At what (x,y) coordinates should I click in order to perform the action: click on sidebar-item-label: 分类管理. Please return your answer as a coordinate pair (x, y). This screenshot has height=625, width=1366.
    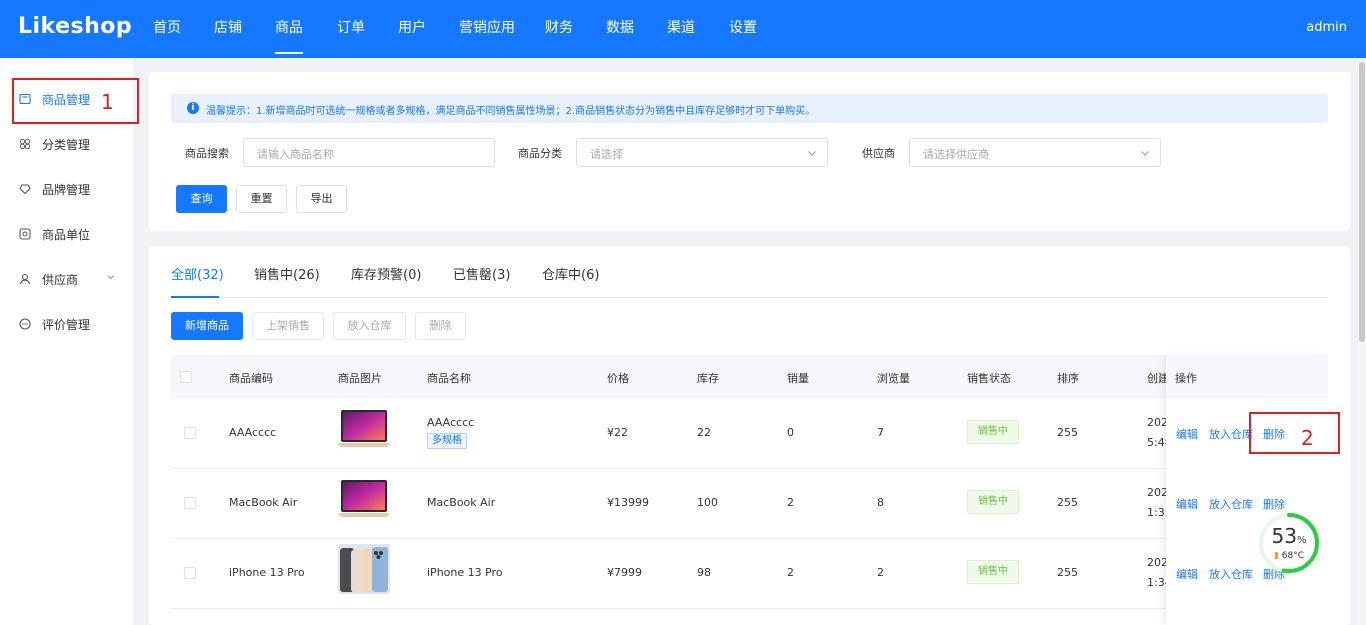
    Looking at the image, I should click on (66, 145).